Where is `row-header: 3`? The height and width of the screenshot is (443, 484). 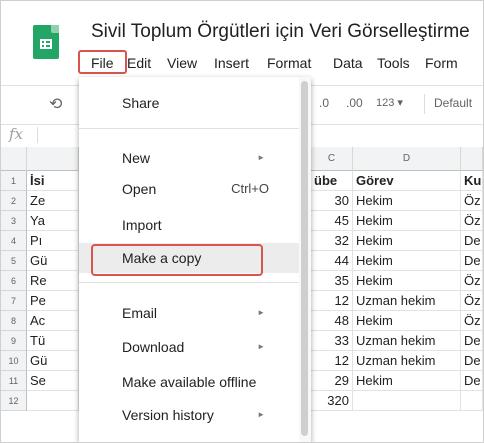
row-header: 3 is located at coordinates (14, 221).